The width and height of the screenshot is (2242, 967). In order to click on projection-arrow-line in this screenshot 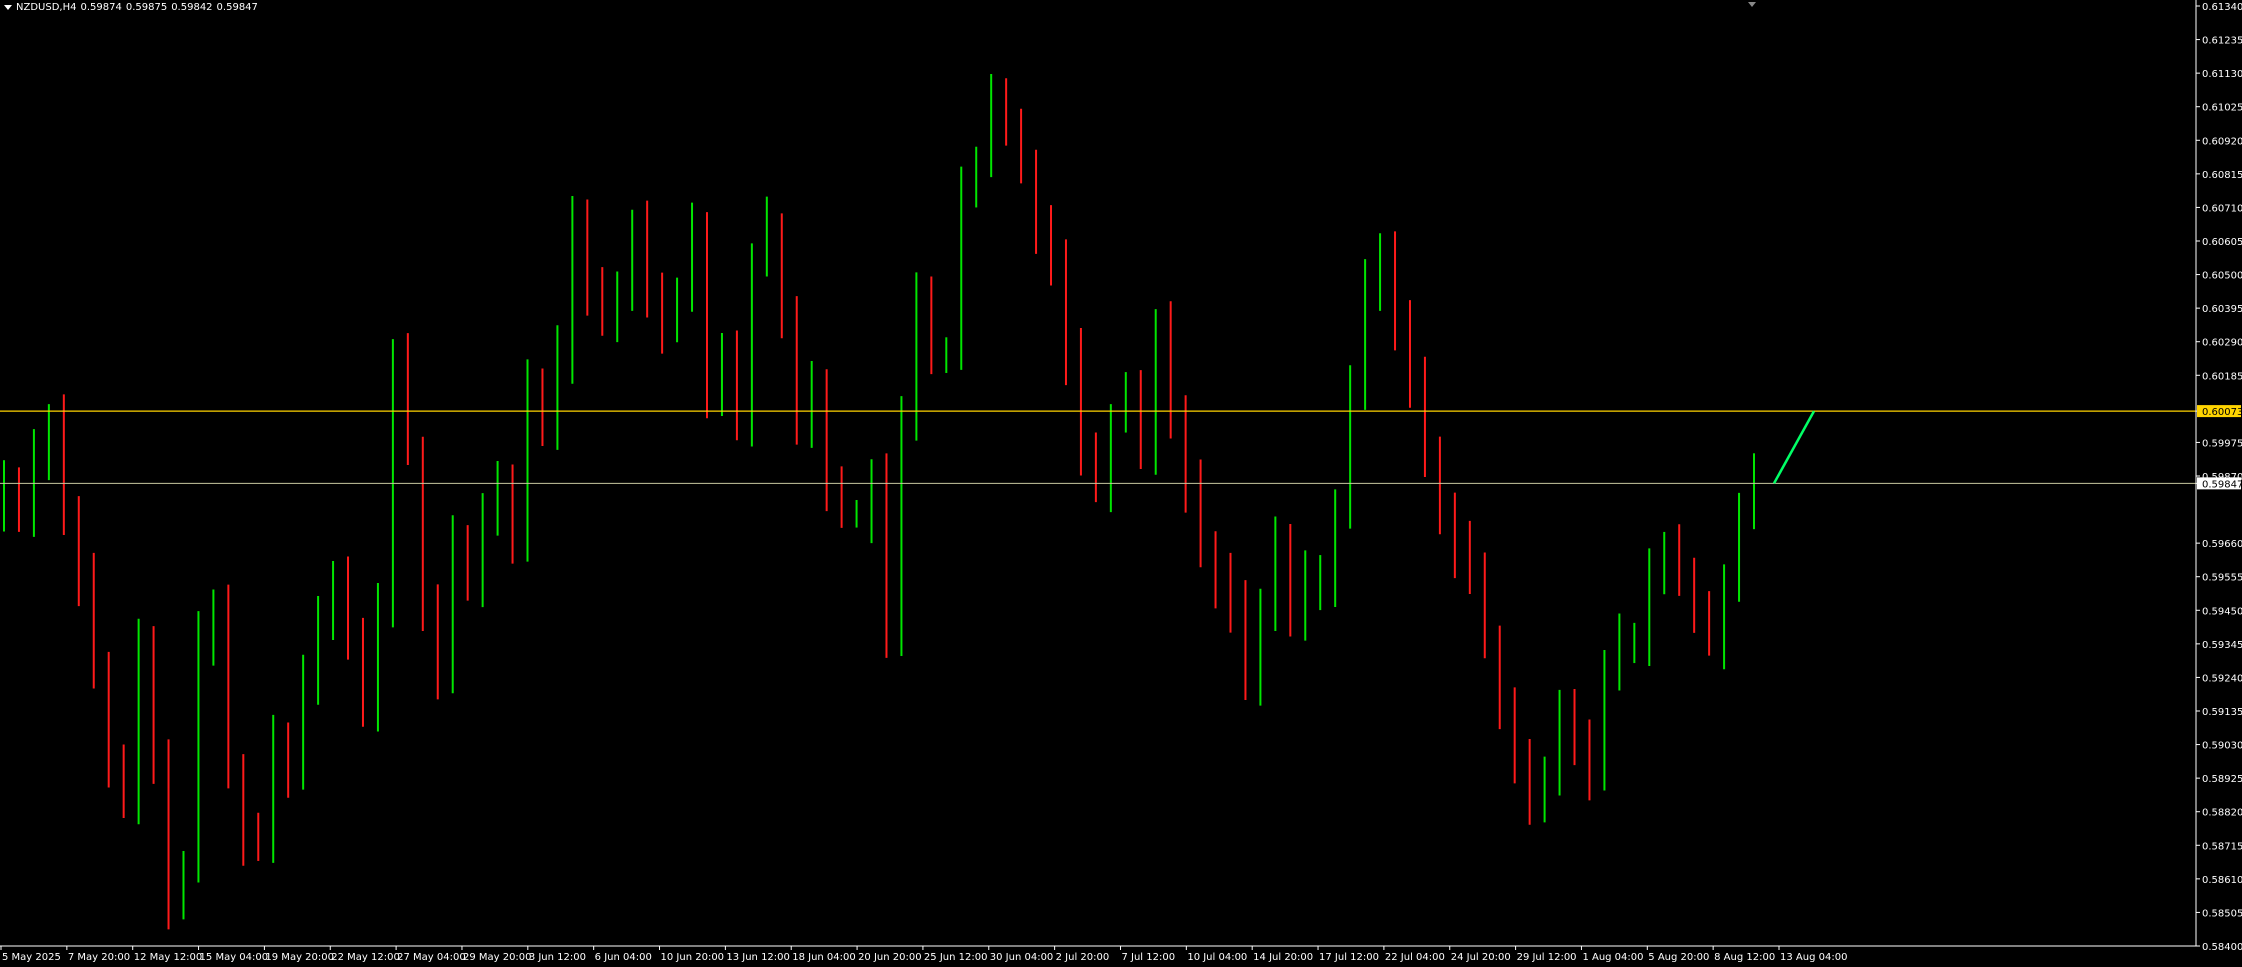, I will do `click(1794, 447)`.